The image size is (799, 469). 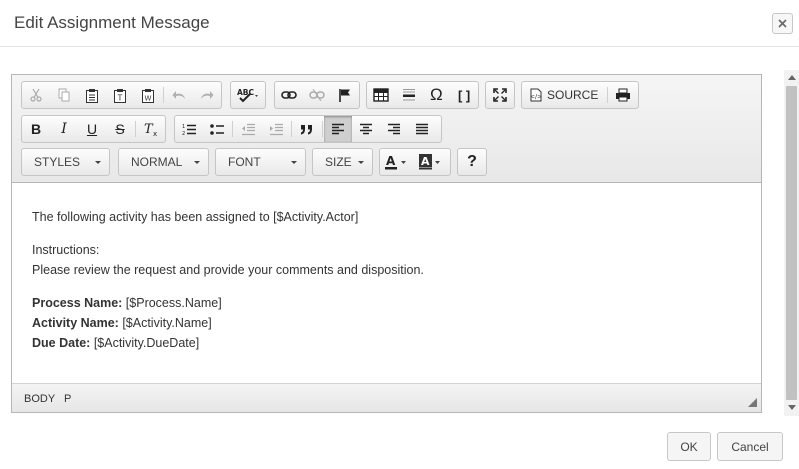 I want to click on help-group: ?, so click(x=472, y=162).